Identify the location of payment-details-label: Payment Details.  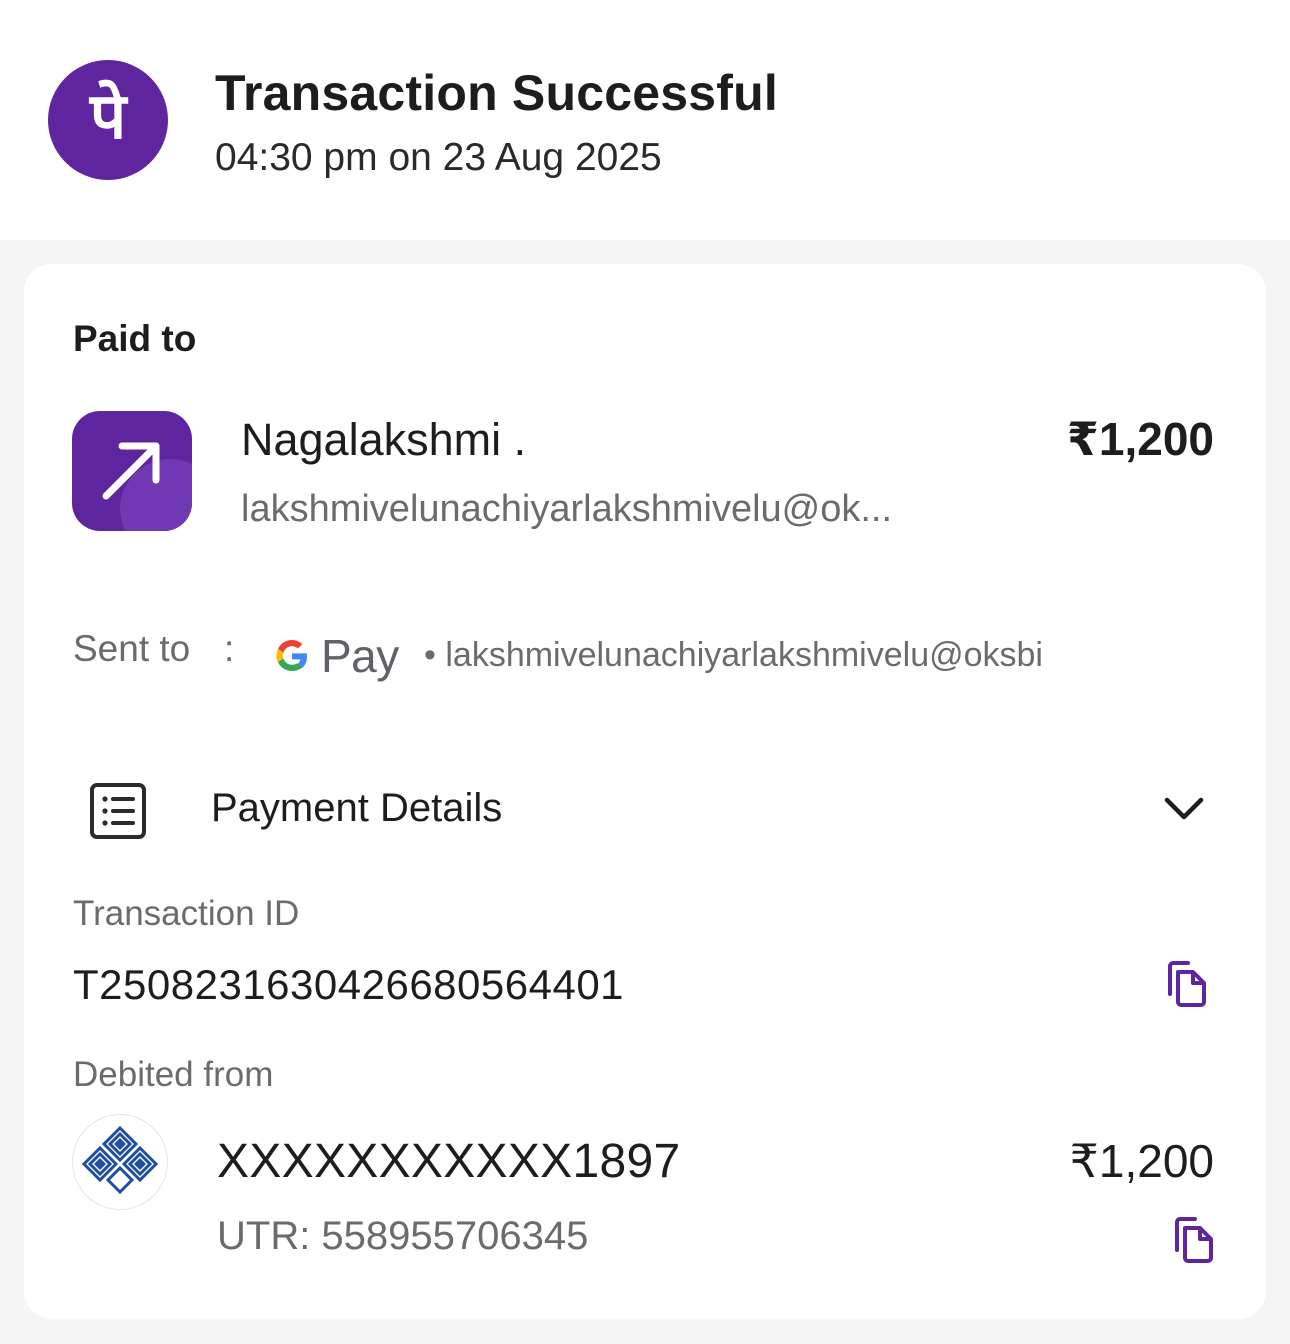
(357, 808).